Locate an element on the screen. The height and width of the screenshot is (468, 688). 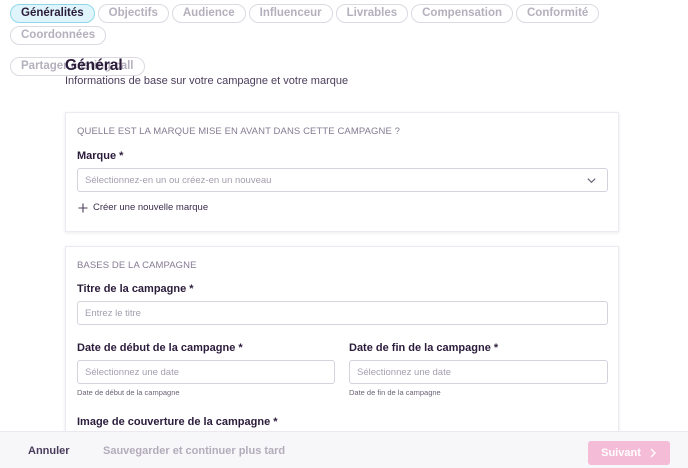
start-date-input: Sélectionnez une date is located at coordinates (206, 372).